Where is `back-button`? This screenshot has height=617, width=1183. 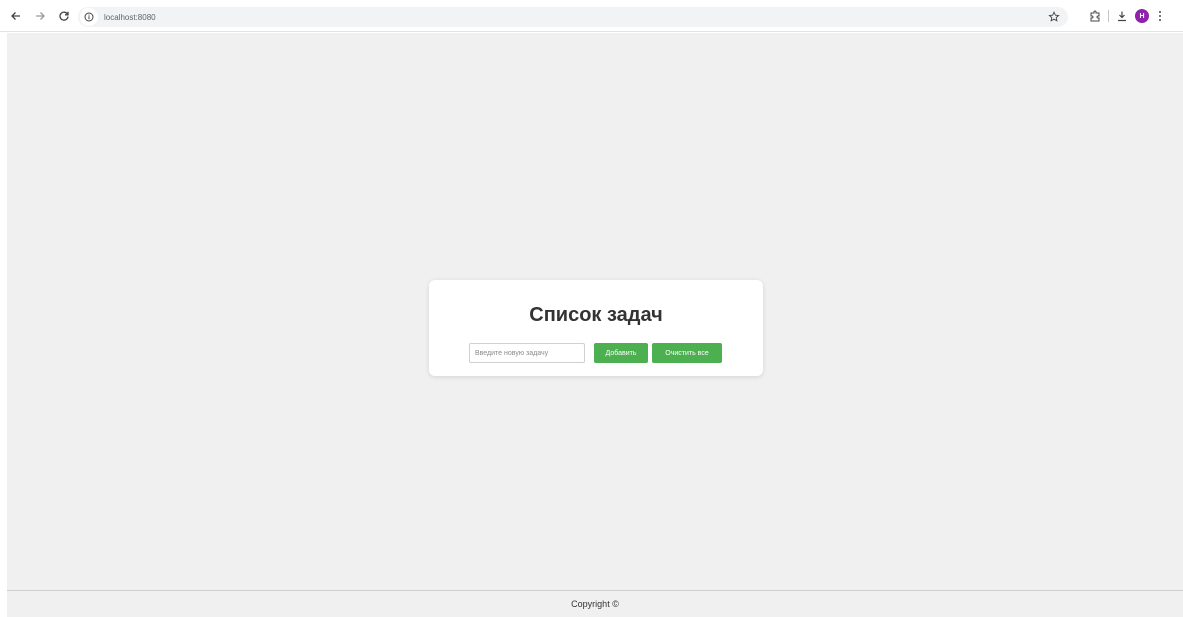 back-button is located at coordinates (16, 16).